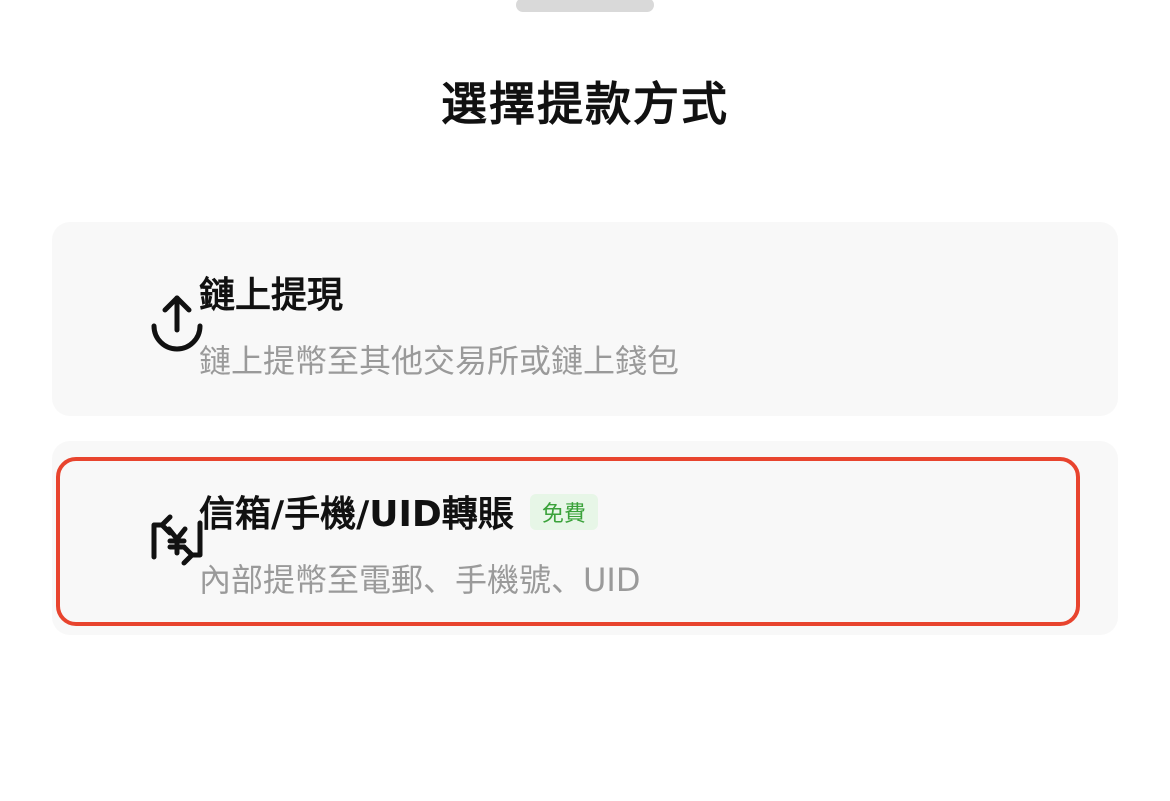  What do you see at coordinates (271, 295) in the screenshot?
I see `option-title: 鏈上提現` at bounding box center [271, 295].